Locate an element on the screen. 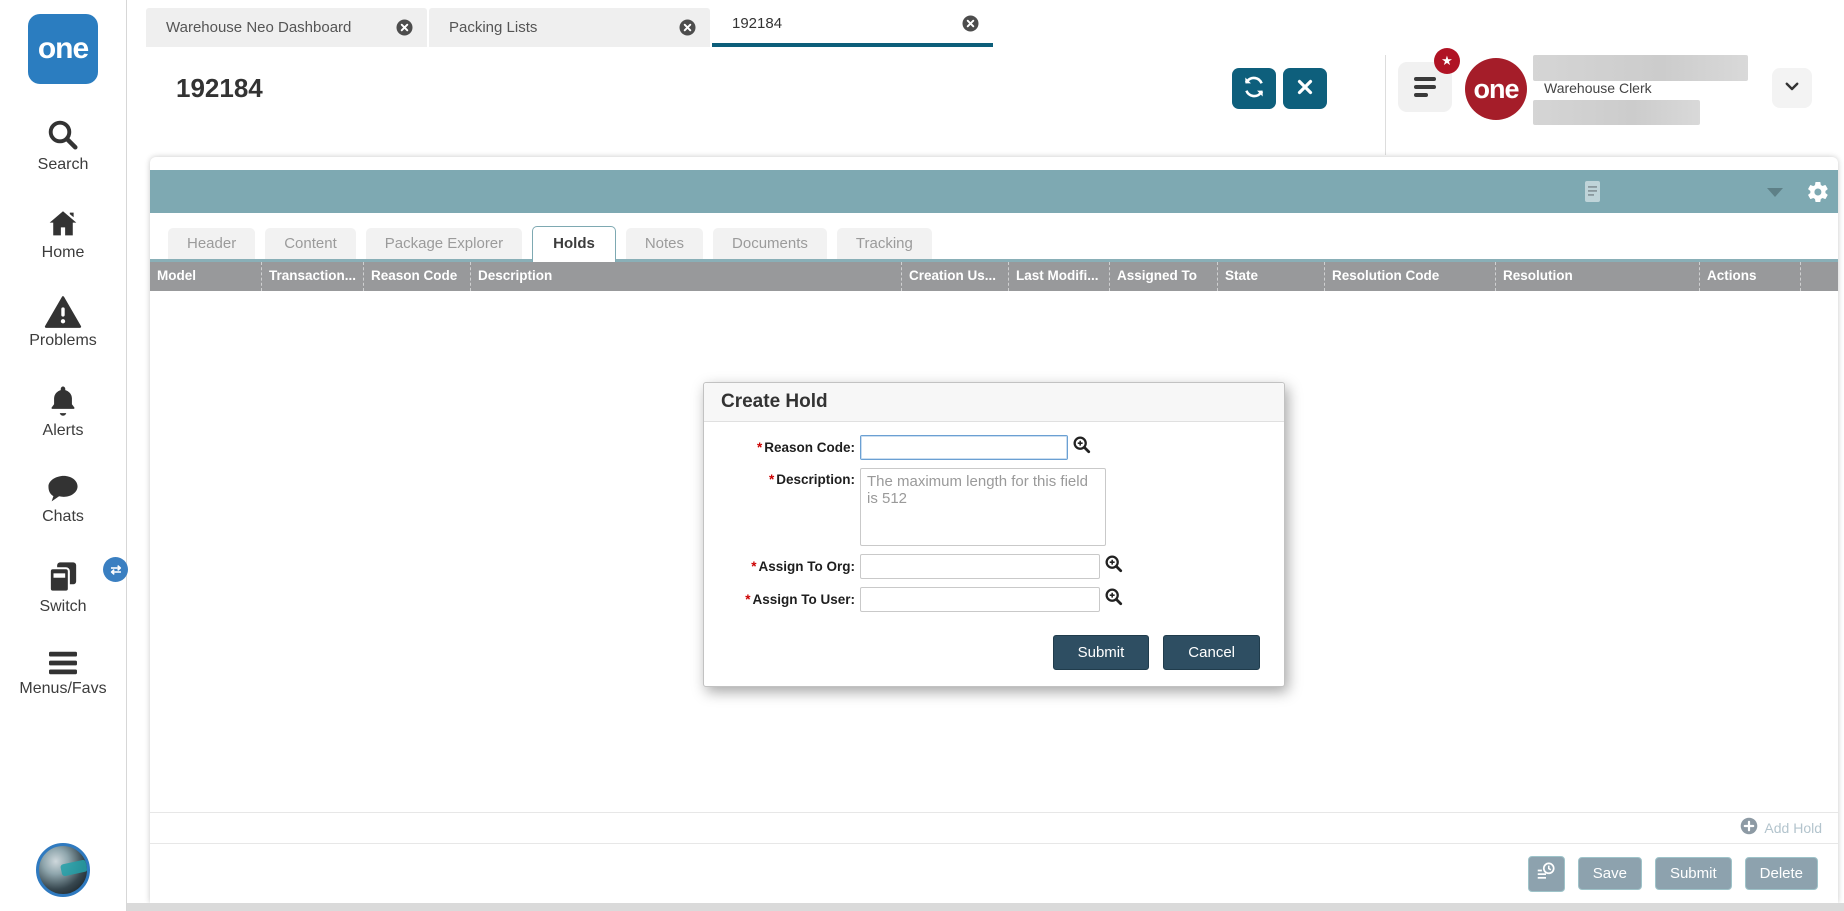 The height and width of the screenshot is (911, 1844). user-menu-chevron-button is located at coordinates (1792, 88).